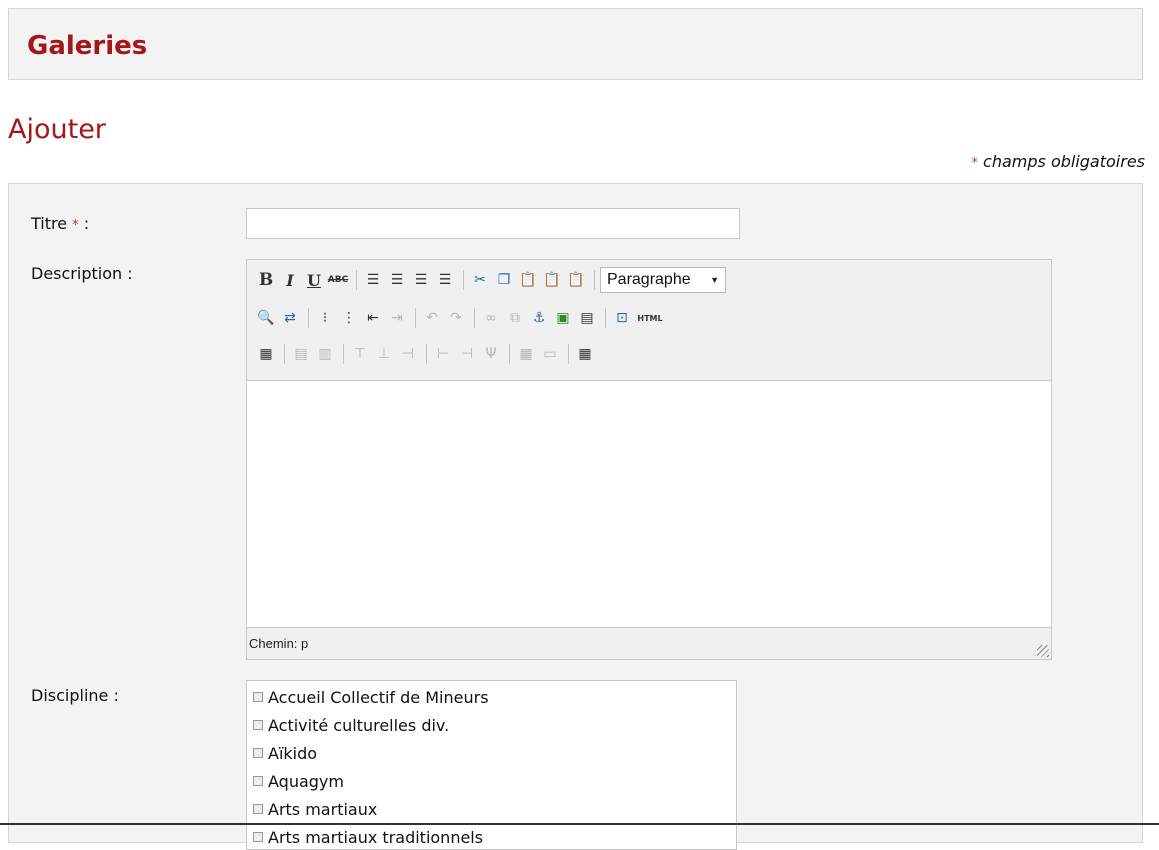  I want to click on insert-col-before-icon: ⊢, so click(443, 354).